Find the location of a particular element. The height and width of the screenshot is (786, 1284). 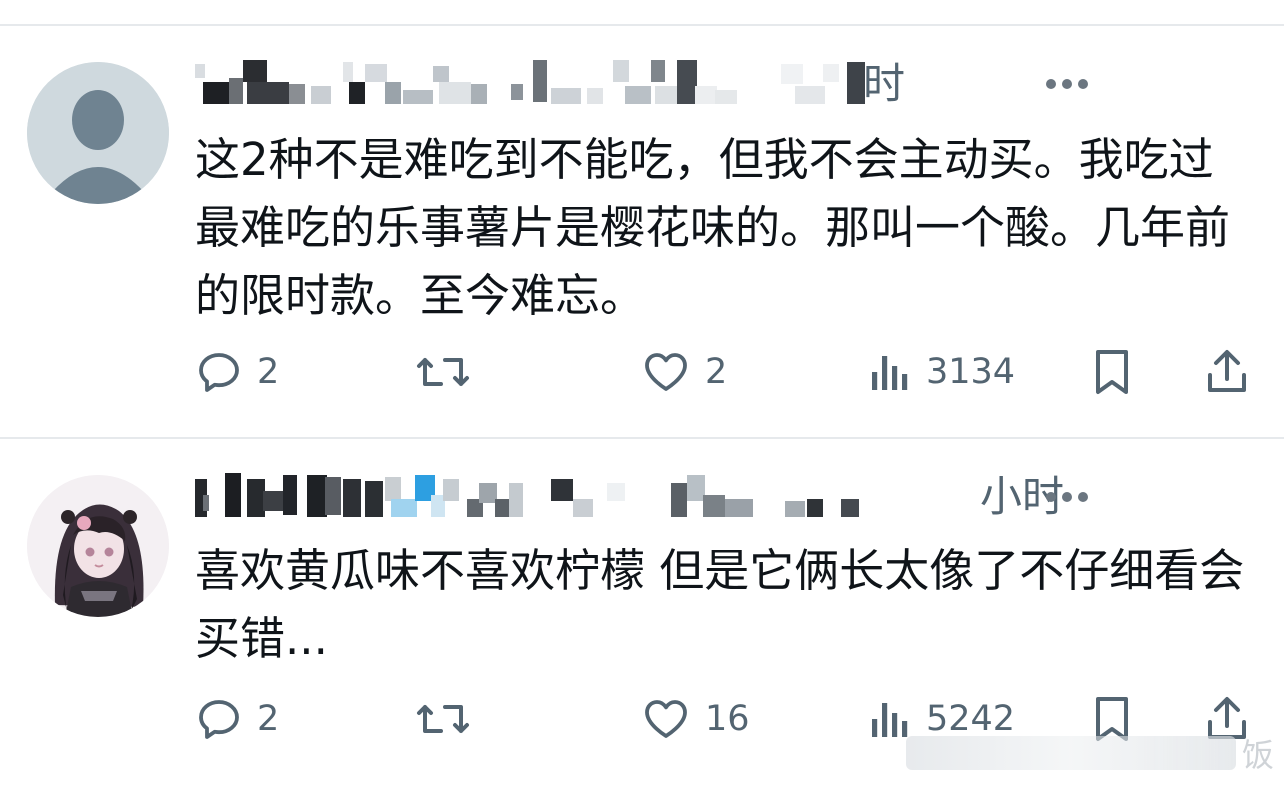

timestamp: 时 is located at coordinates (884, 84).